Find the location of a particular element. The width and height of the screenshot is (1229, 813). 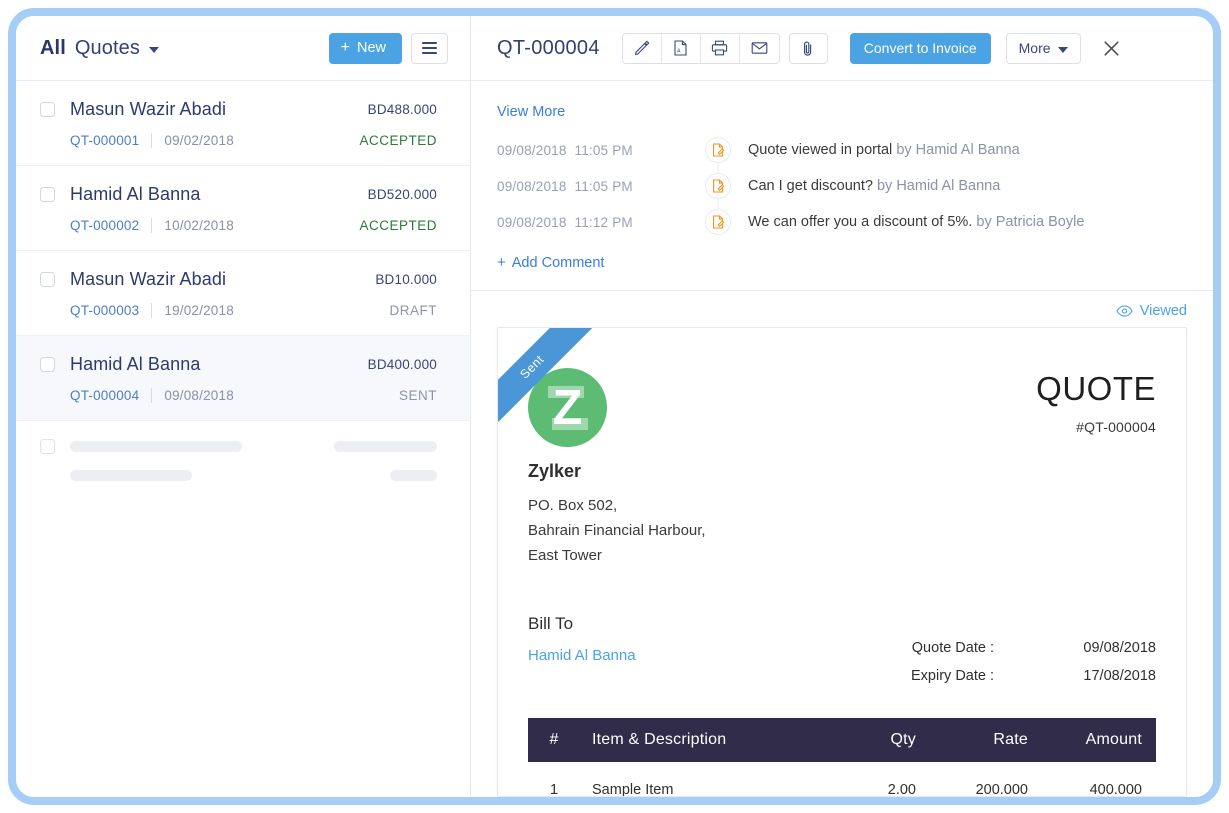

chevron-down-icon is located at coordinates (1062, 49).